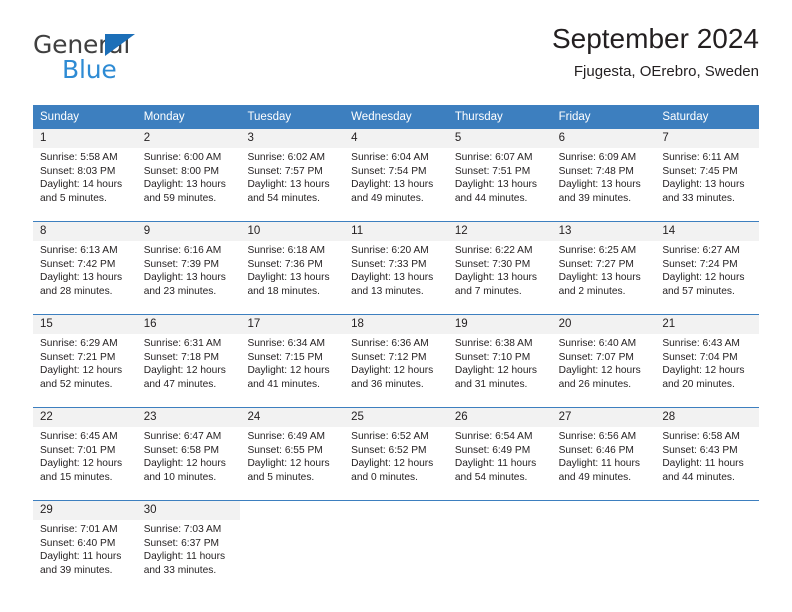  What do you see at coordinates (389, 171) in the screenshot?
I see `sunset-text: Sunset: 7:54 PM` at bounding box center [389, 171].